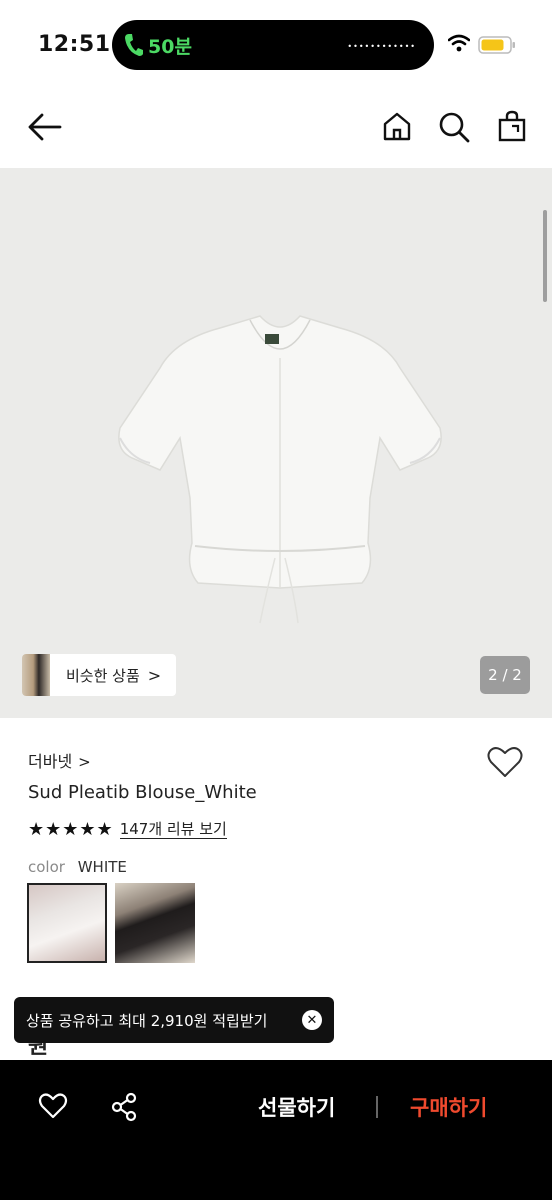 The height and width of the screenshot is (1200, 552). Describe the element at coordinates (36, 675) in the screenshot. I see `similar-product-thumbnail` at that location.